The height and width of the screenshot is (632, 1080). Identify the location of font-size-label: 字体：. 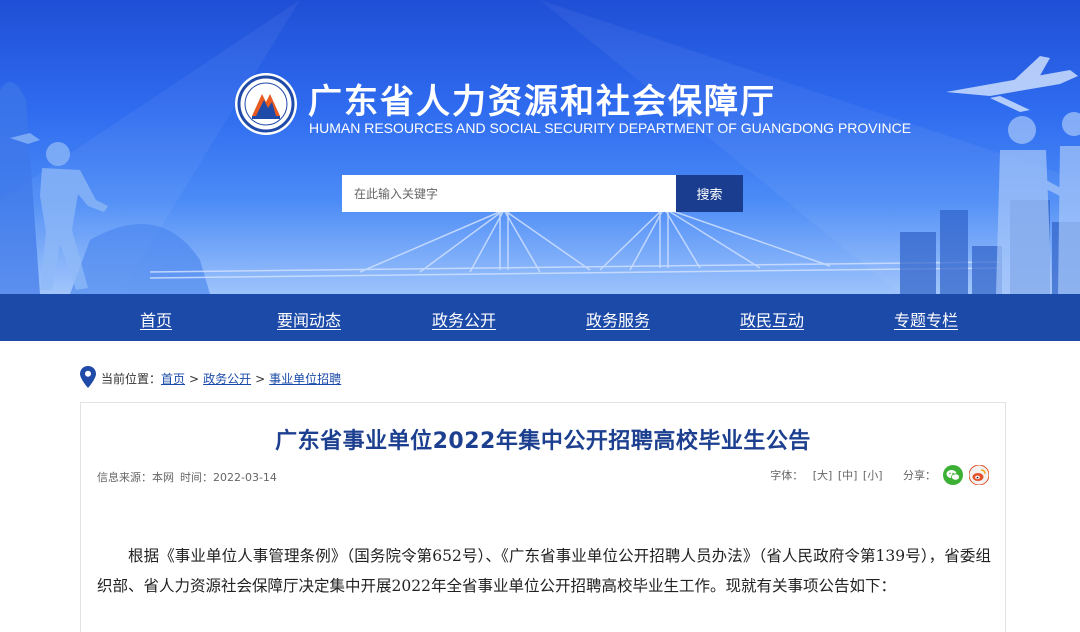
(787, 475).